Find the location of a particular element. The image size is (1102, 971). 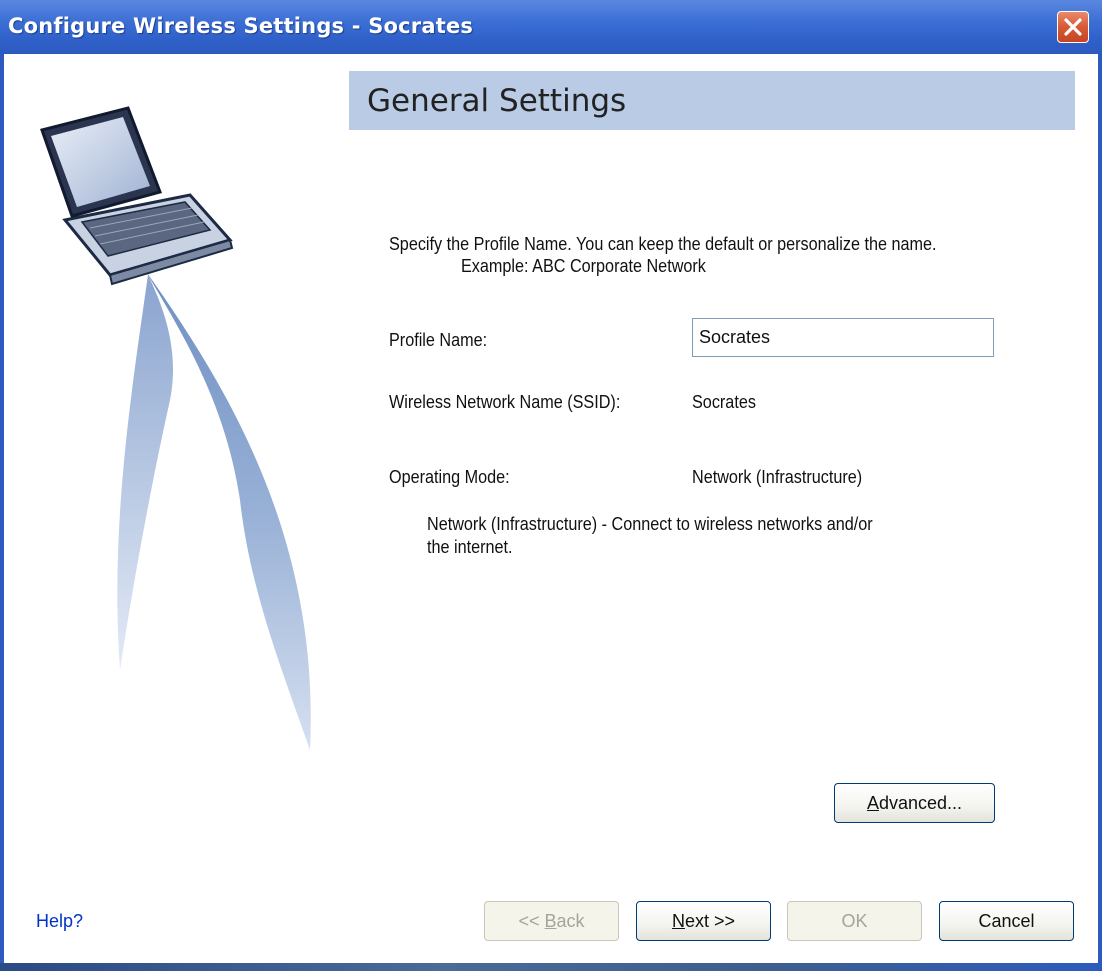

window-frame-right is located at coordinates (1100, 512).